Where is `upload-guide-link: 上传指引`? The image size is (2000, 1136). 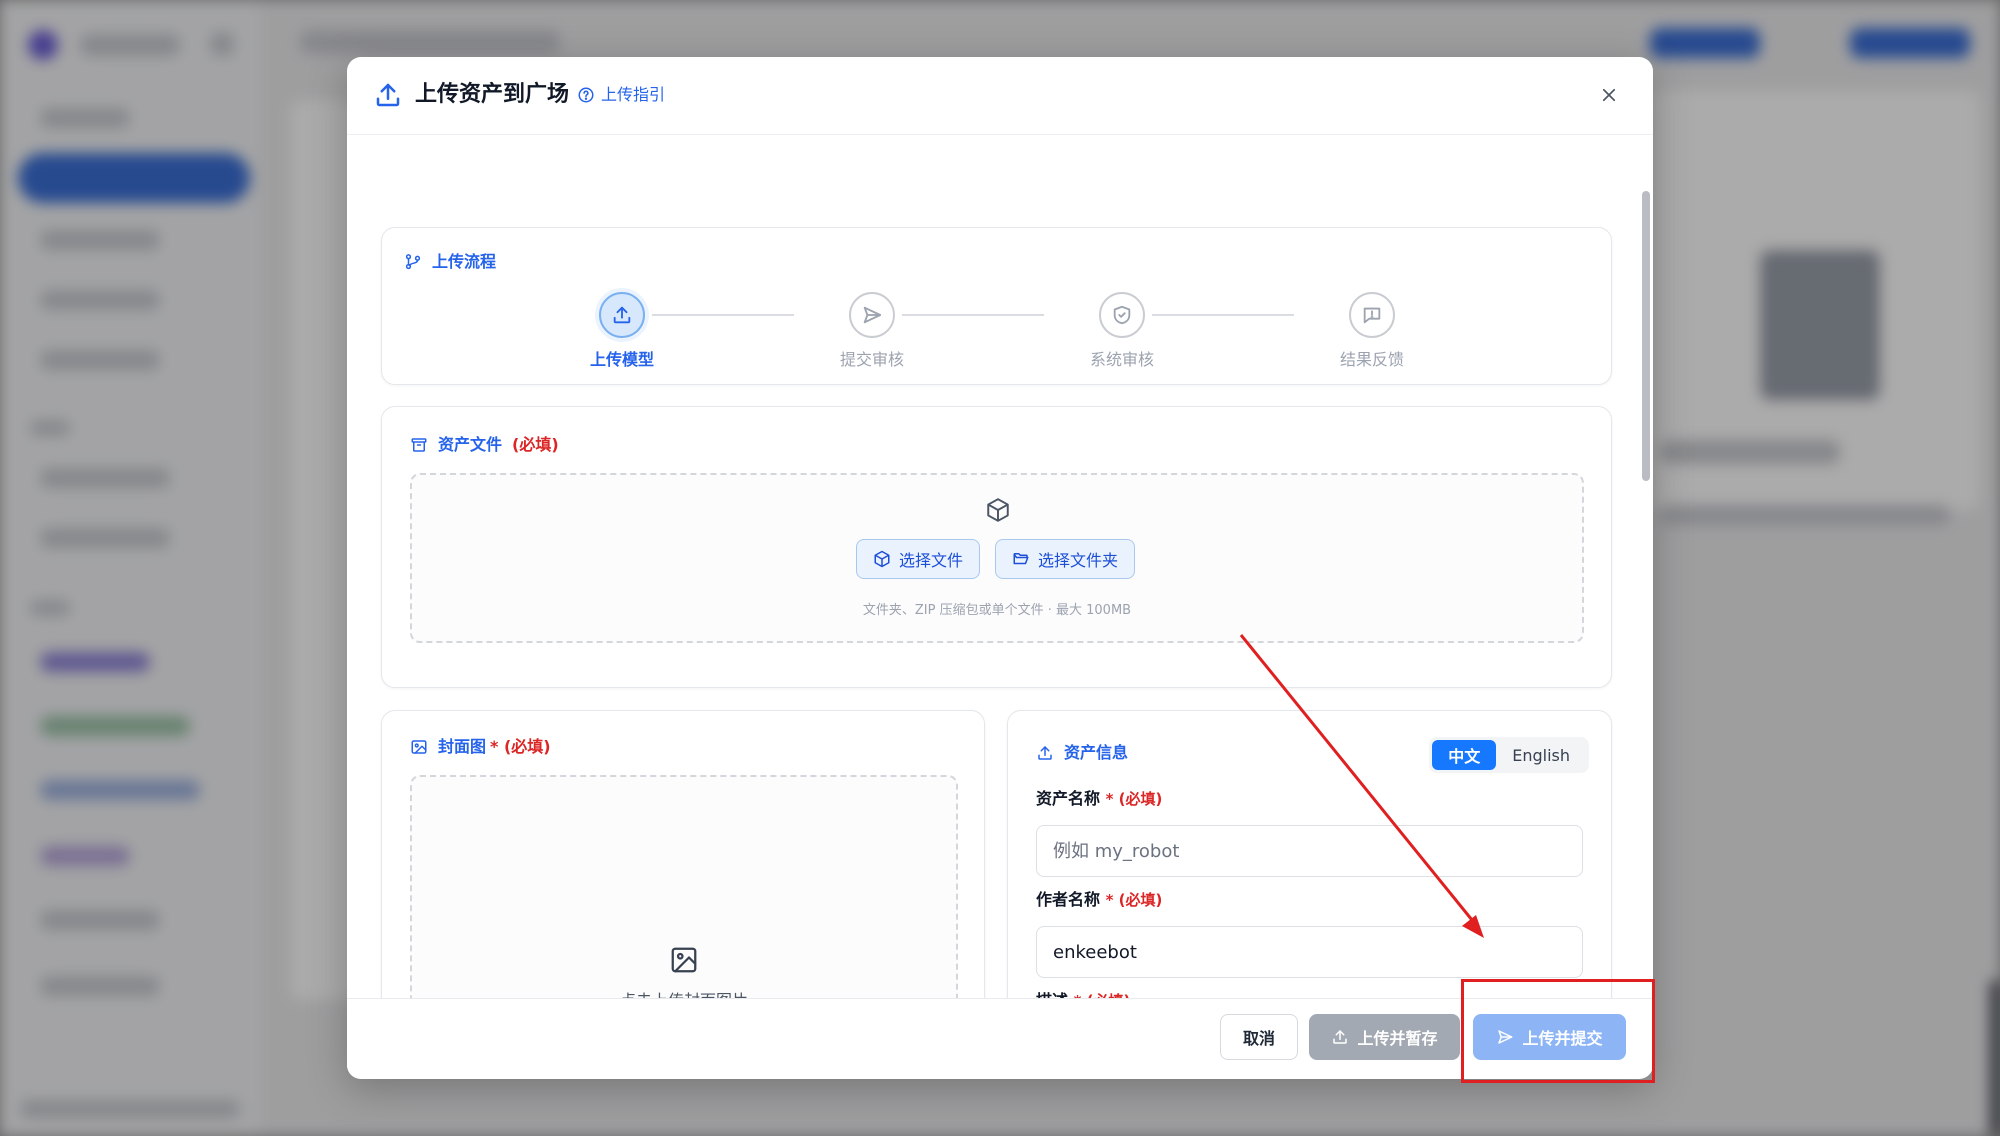
upload-guide-link: 上传指引 is located at coordinates (621, 95).